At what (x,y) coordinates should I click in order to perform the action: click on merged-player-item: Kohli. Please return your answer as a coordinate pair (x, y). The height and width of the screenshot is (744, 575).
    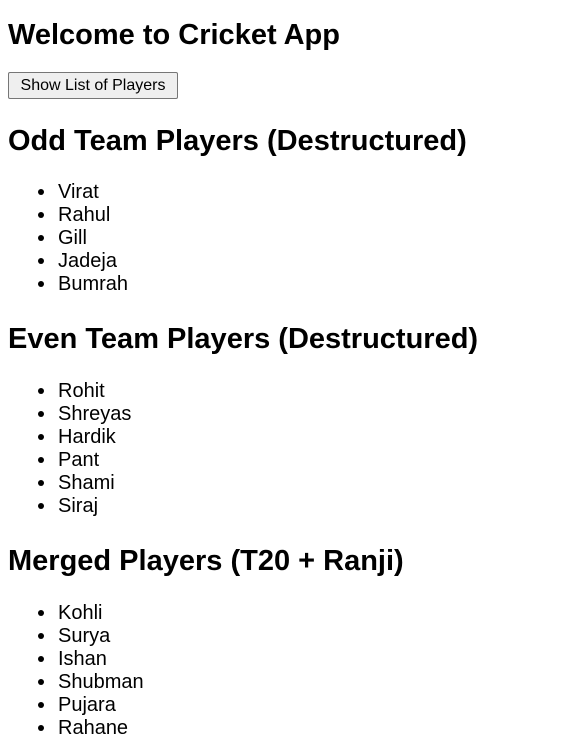
    Looking at the image, I should click on (306, 613).